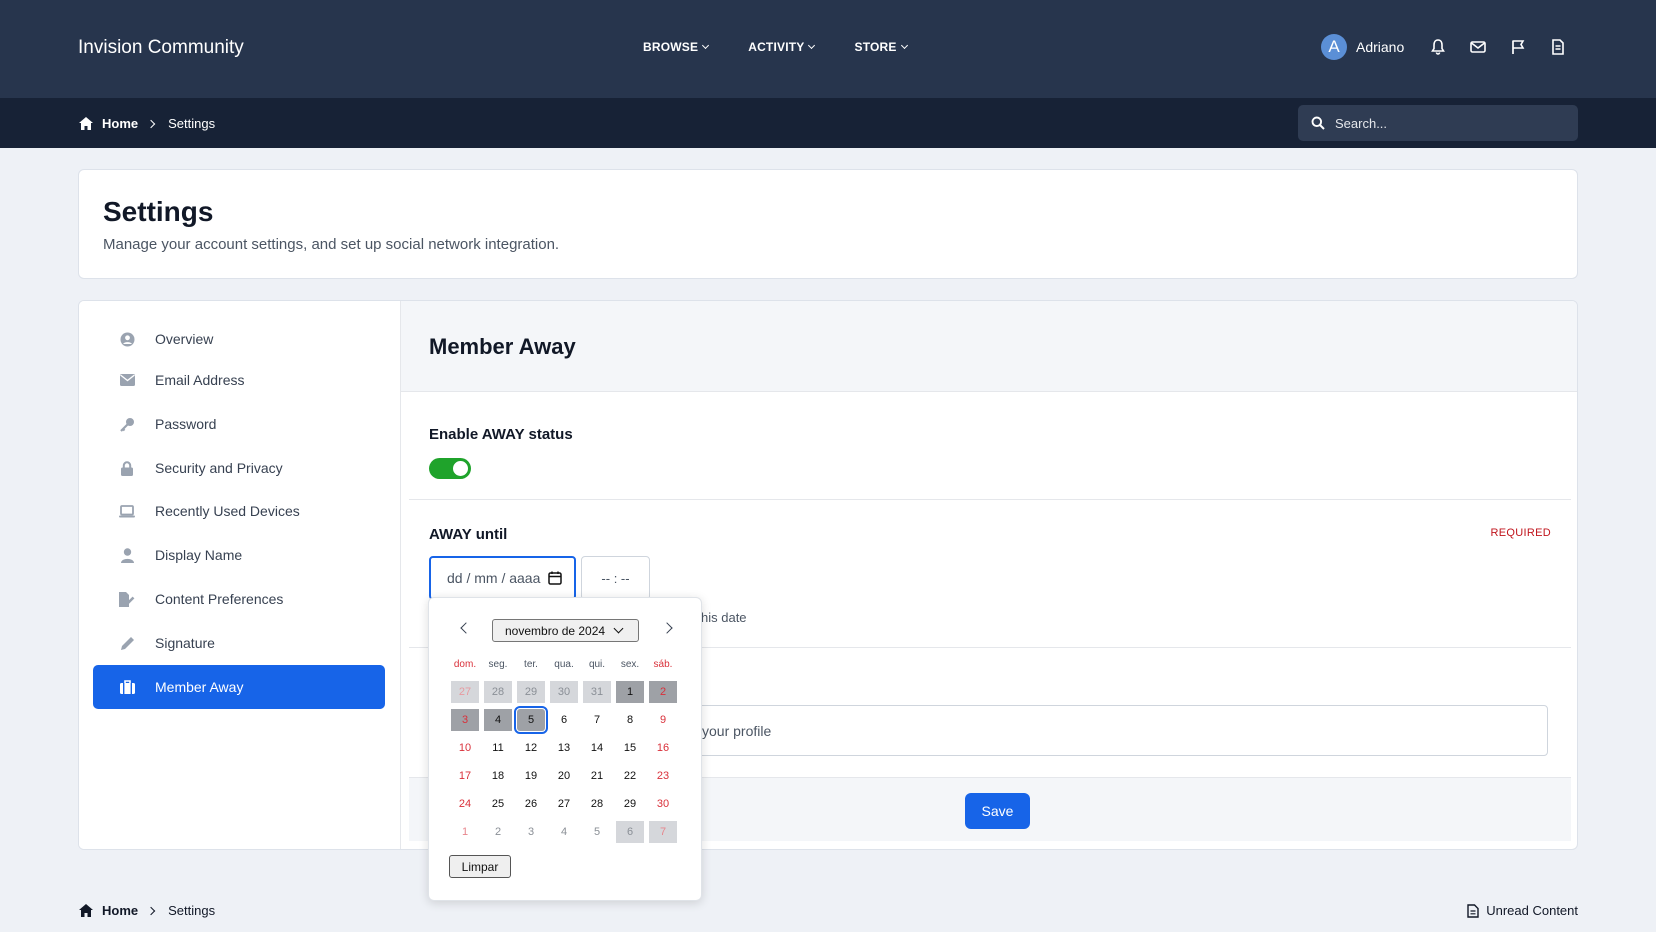 Image resolution: width=1656 pixels, height=932 pixels. Describe the element at coordinates (1106, 730) in the screenshot. I see `away-message-input: your profile` at that location.